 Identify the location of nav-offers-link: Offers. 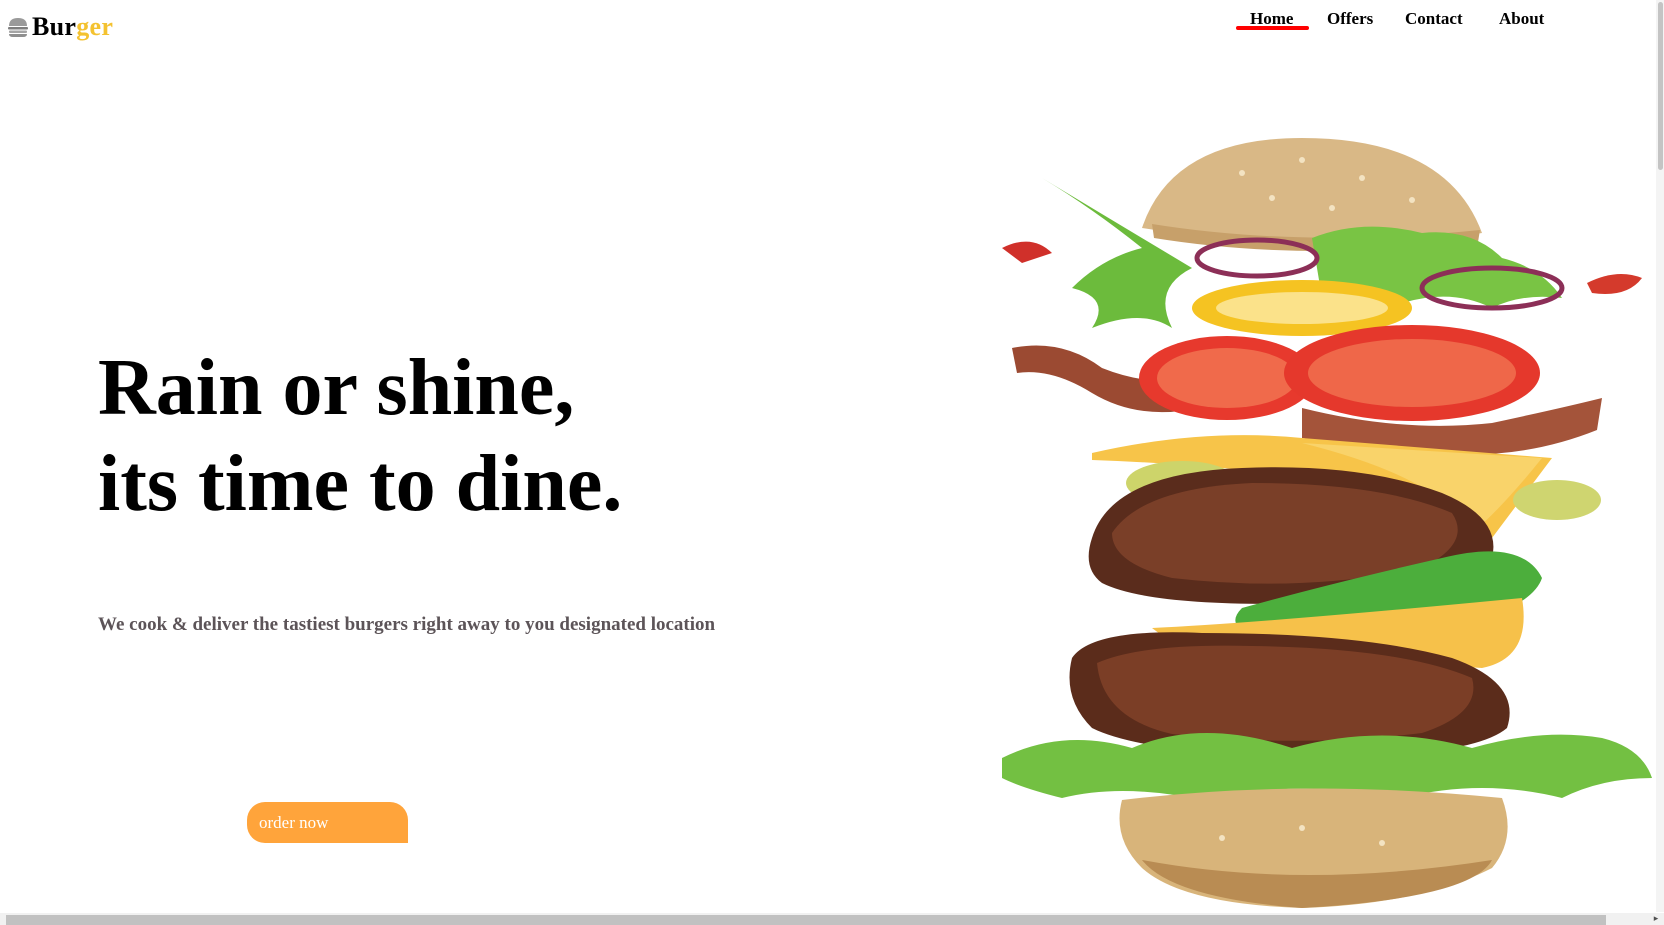
(1350, 19).